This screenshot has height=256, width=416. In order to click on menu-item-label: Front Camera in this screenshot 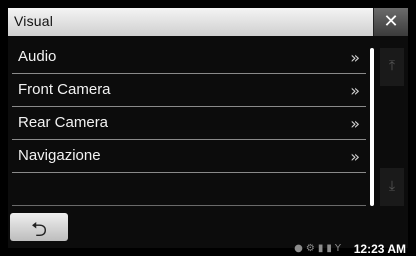, I will do `click(64, 89)`.